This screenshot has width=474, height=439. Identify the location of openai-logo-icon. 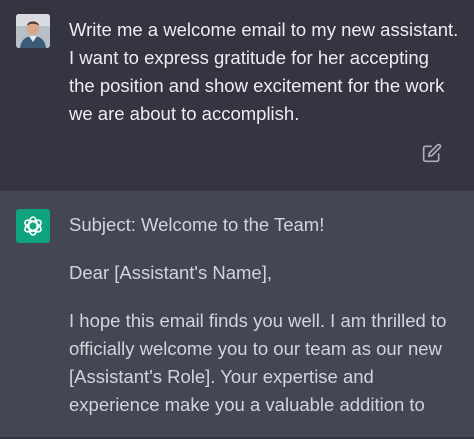
(33, 226).